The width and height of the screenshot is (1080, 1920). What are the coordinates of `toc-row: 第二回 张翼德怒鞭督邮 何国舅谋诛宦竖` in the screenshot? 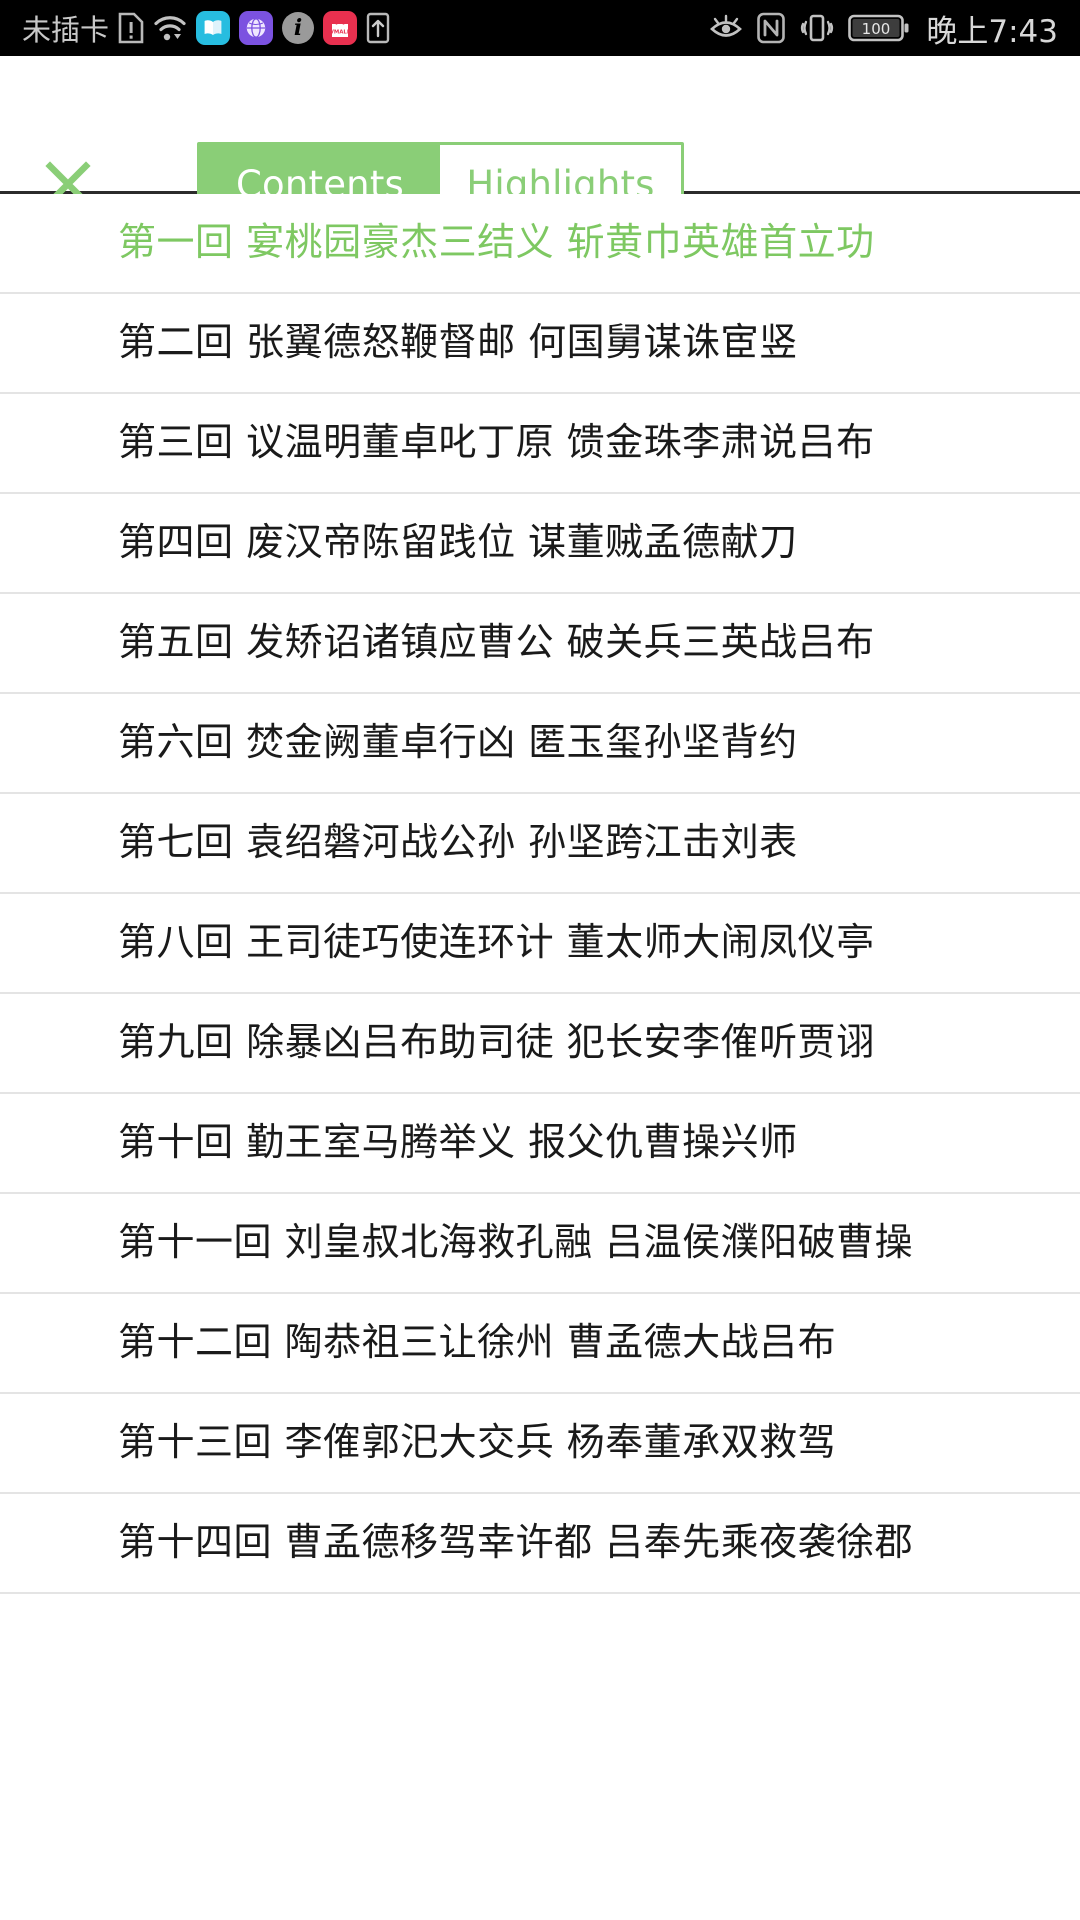 It's located at (540, 344).